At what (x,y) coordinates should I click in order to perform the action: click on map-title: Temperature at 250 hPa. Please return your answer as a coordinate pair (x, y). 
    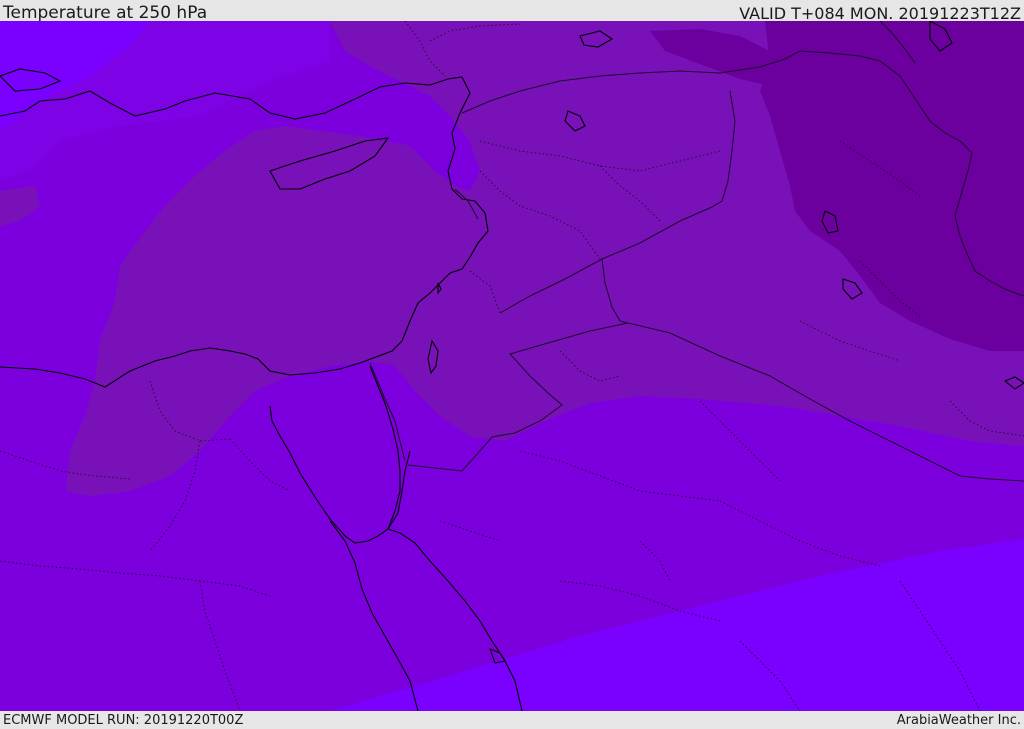
    Looking at the image, I should click on (105, 13).